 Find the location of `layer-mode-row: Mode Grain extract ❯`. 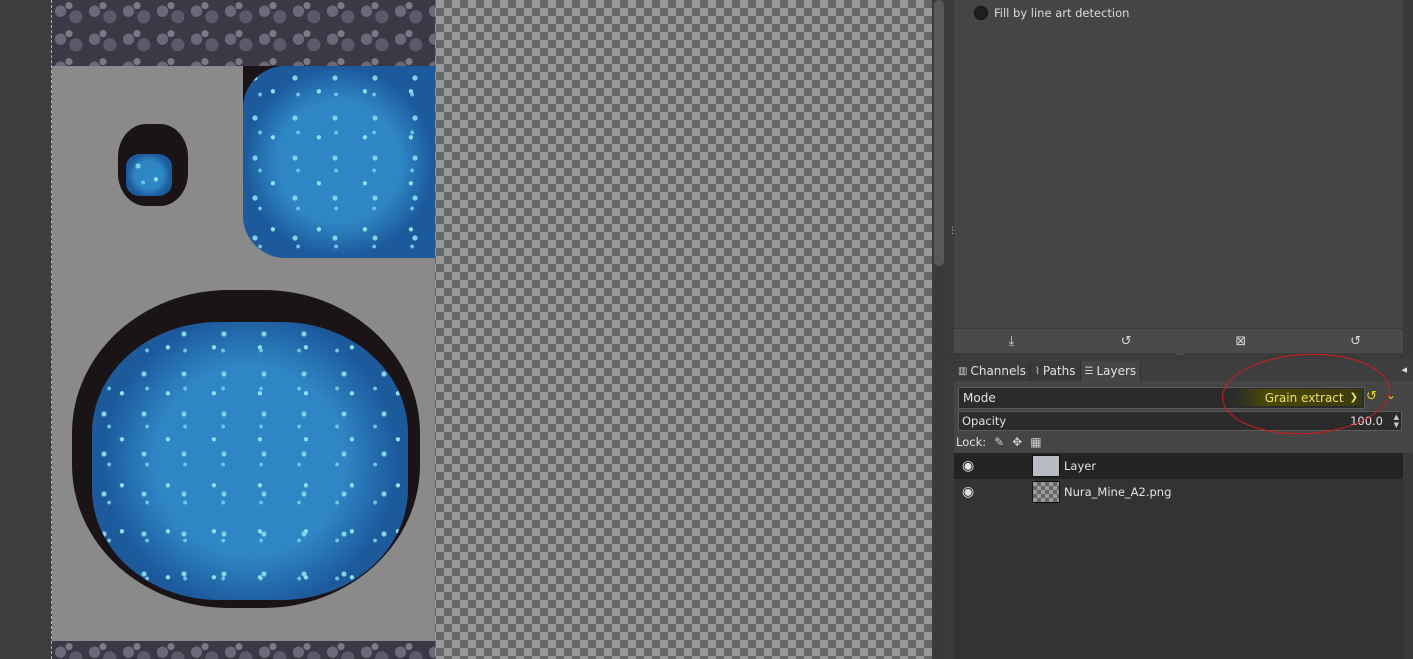

layer-mode-row: Mode Grain extract ❯ is located at coordinates (1161, 398).